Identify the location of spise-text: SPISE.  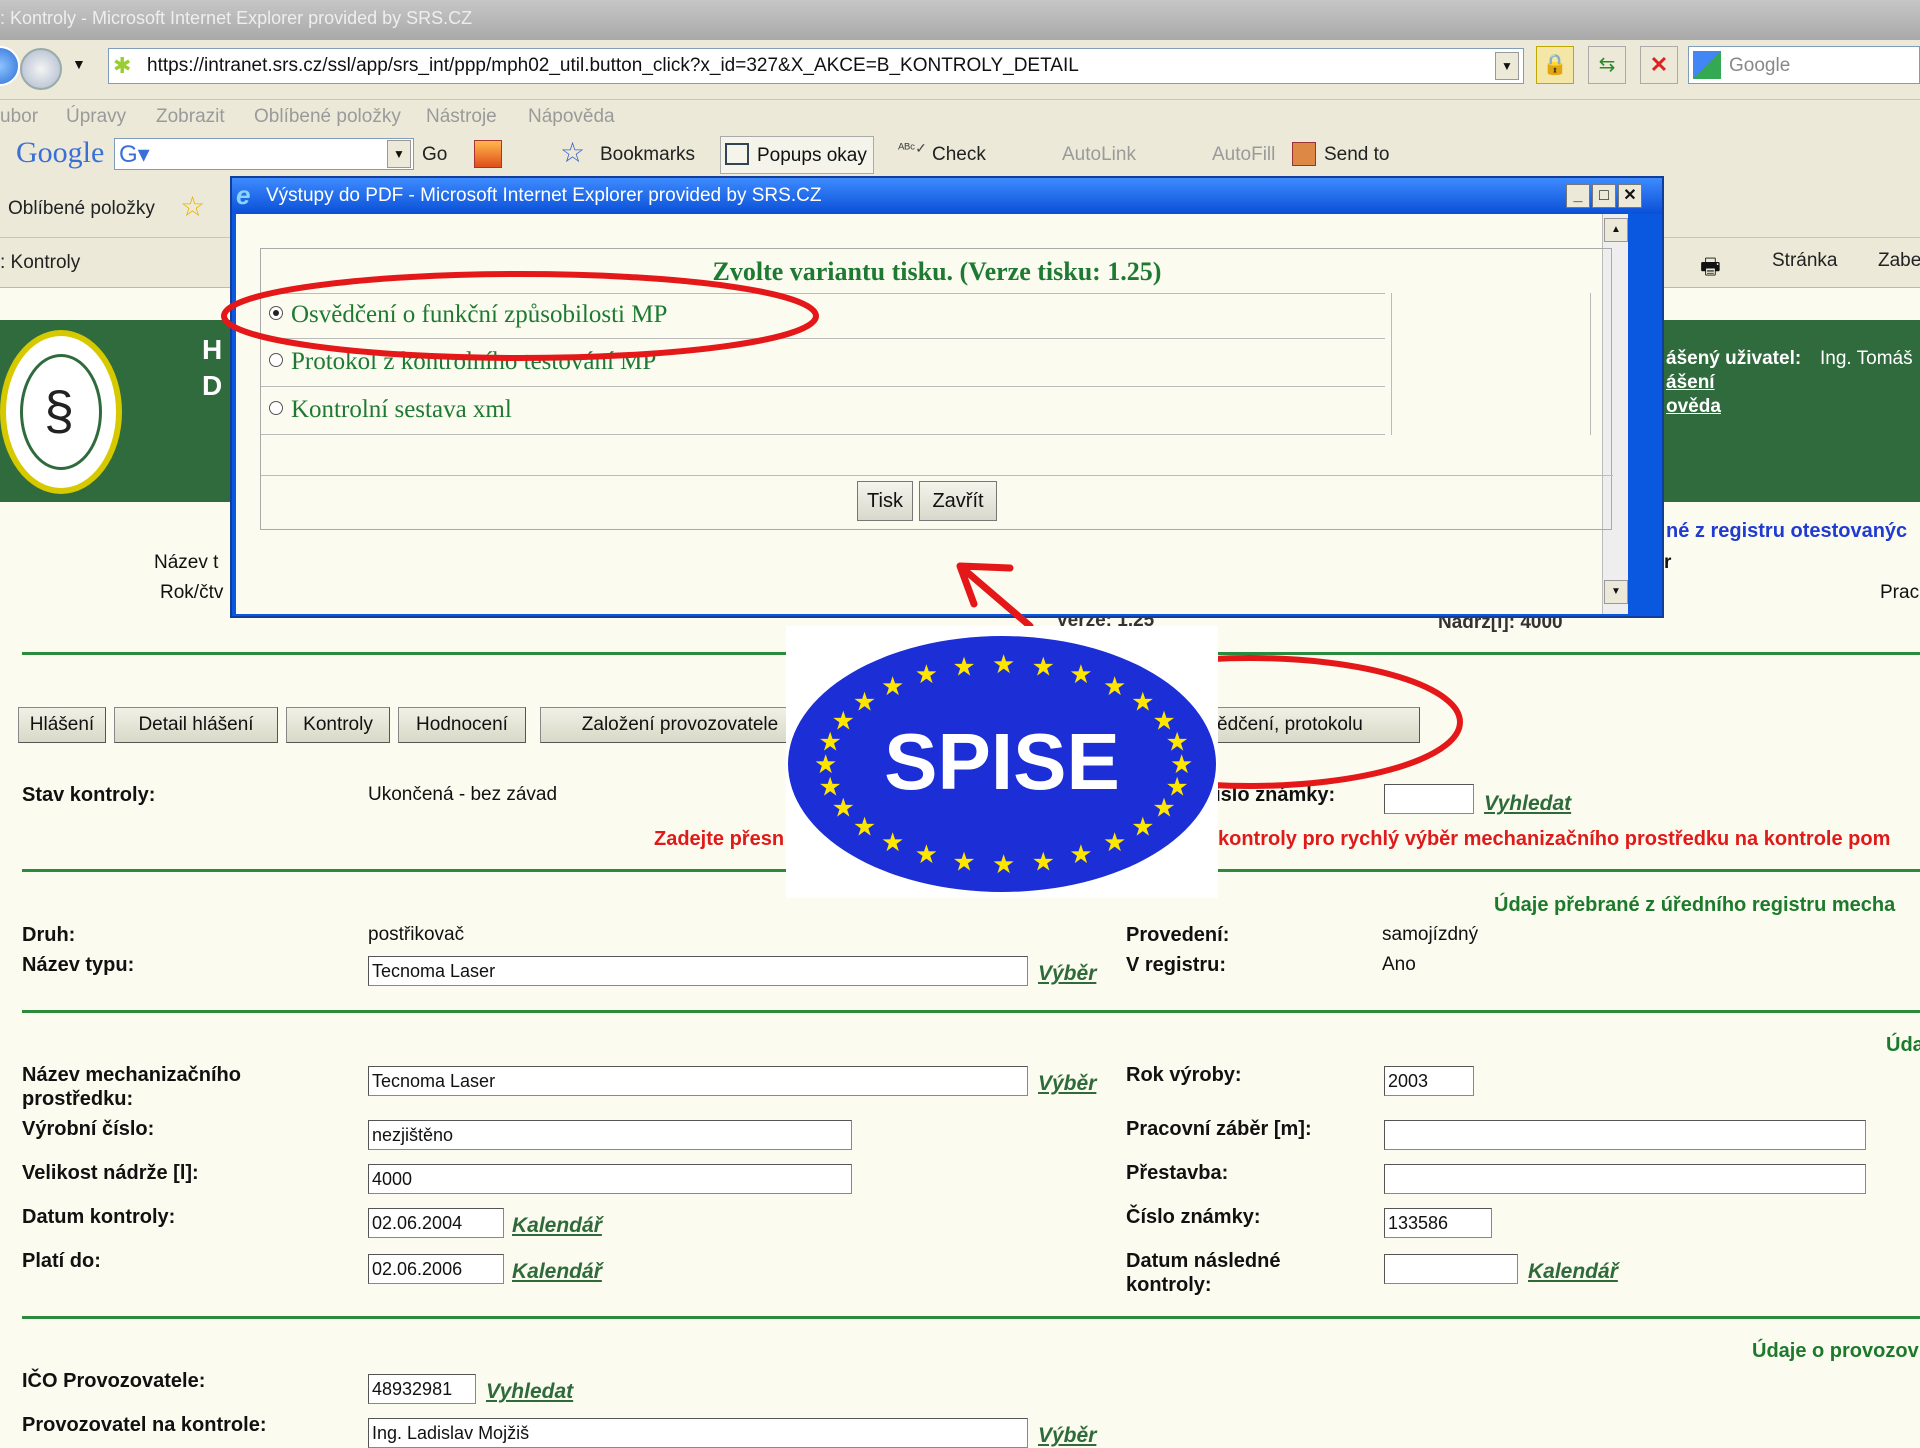
(1002, 761).